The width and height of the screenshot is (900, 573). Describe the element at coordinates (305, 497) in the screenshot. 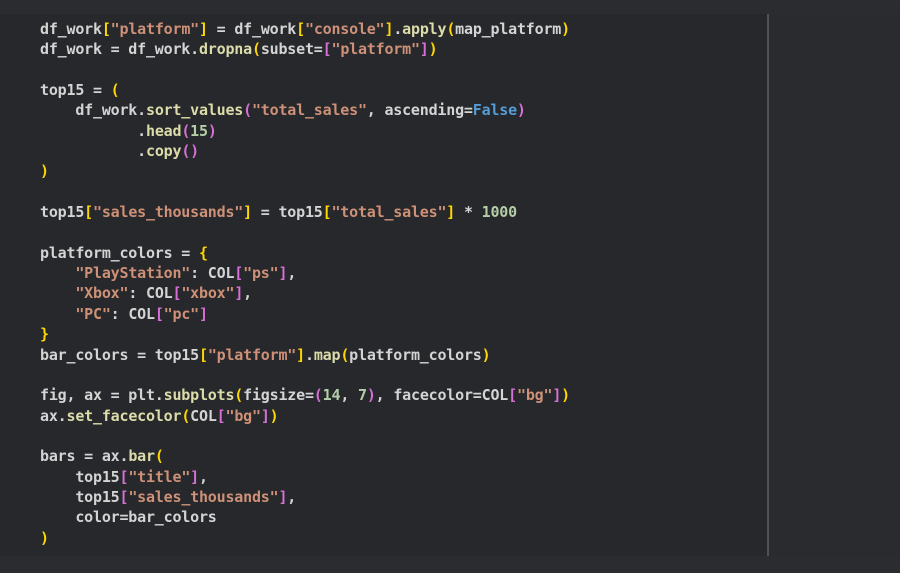

I see `code-line: top15["sales_thousands"],` at that location.